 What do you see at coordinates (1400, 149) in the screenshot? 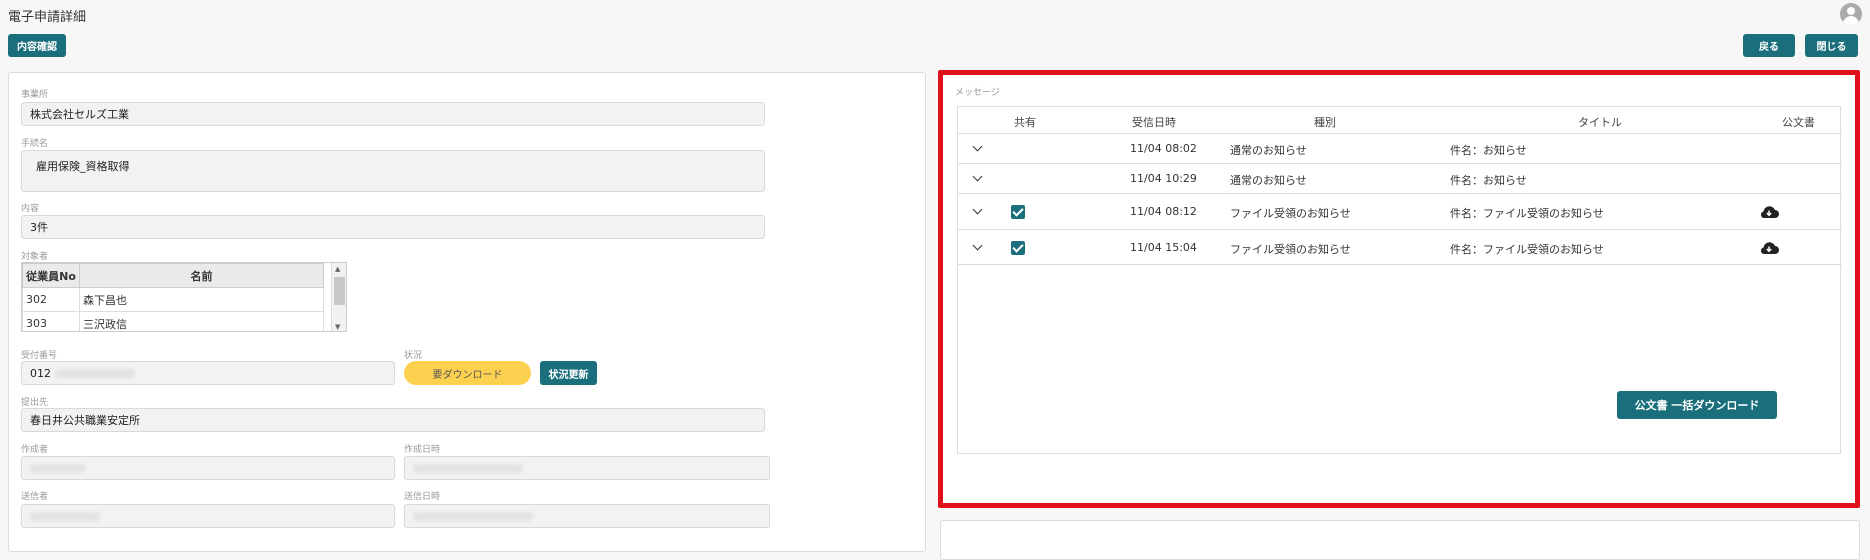
I see `message-row: 11/04 08:02 通常のお知らせ 件名：お知らせ` at bounding box center [1400, 149].